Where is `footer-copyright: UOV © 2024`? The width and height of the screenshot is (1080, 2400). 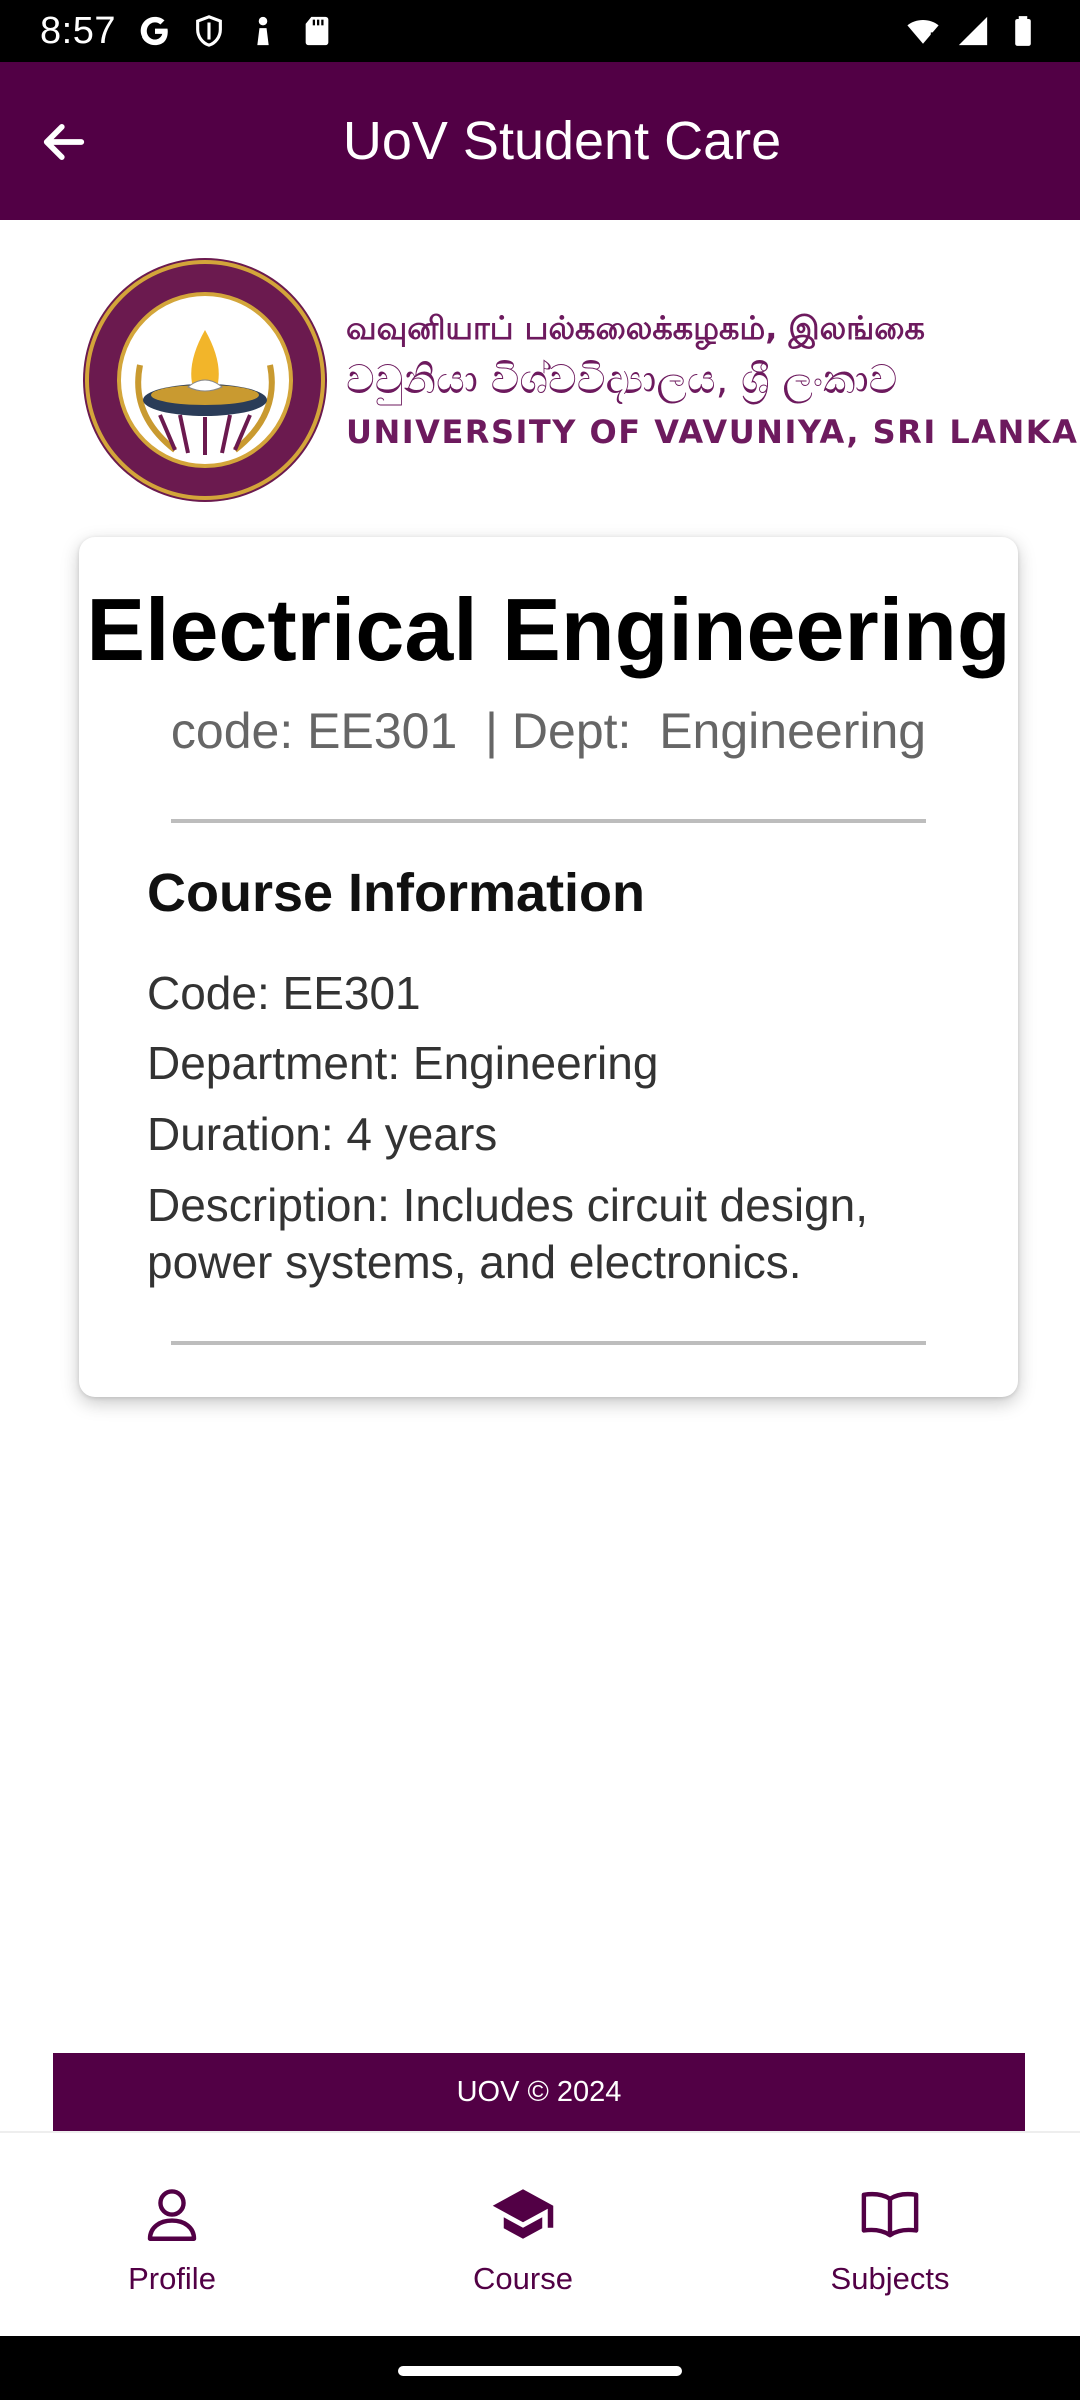
footer-copyright: UOV © 2024 is located at coordinates (539, 2091).